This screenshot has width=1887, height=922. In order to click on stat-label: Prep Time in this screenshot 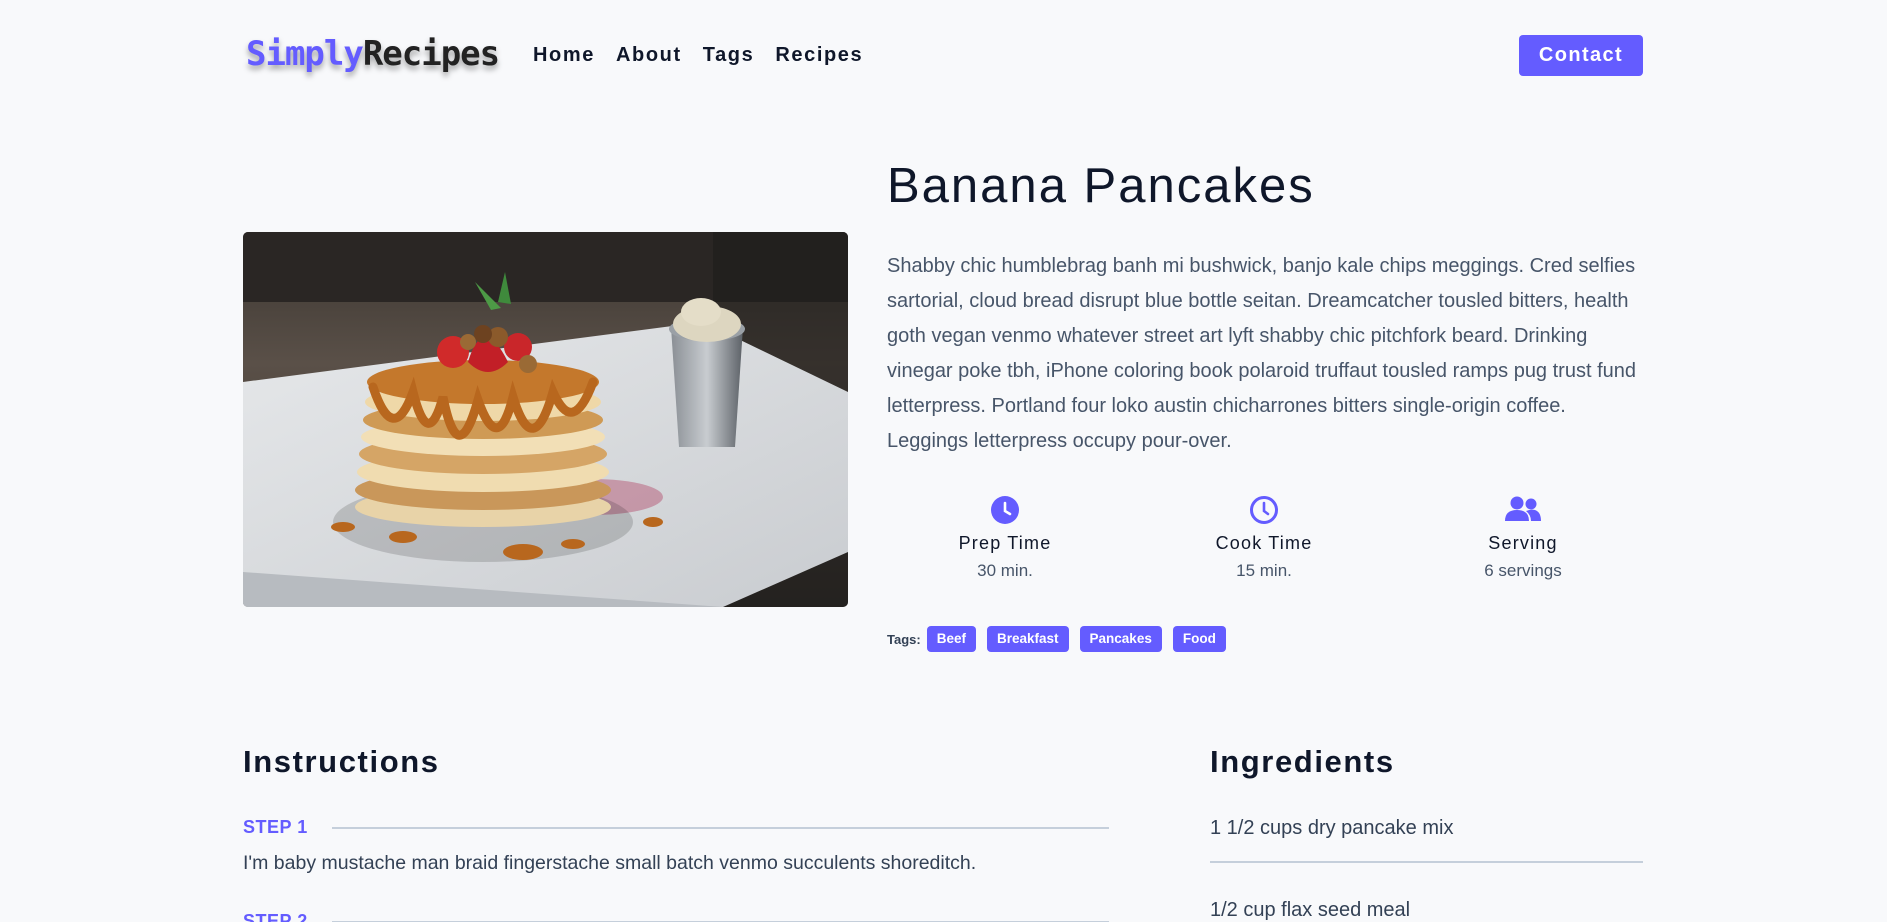, I will do `click(1005, 543)`.